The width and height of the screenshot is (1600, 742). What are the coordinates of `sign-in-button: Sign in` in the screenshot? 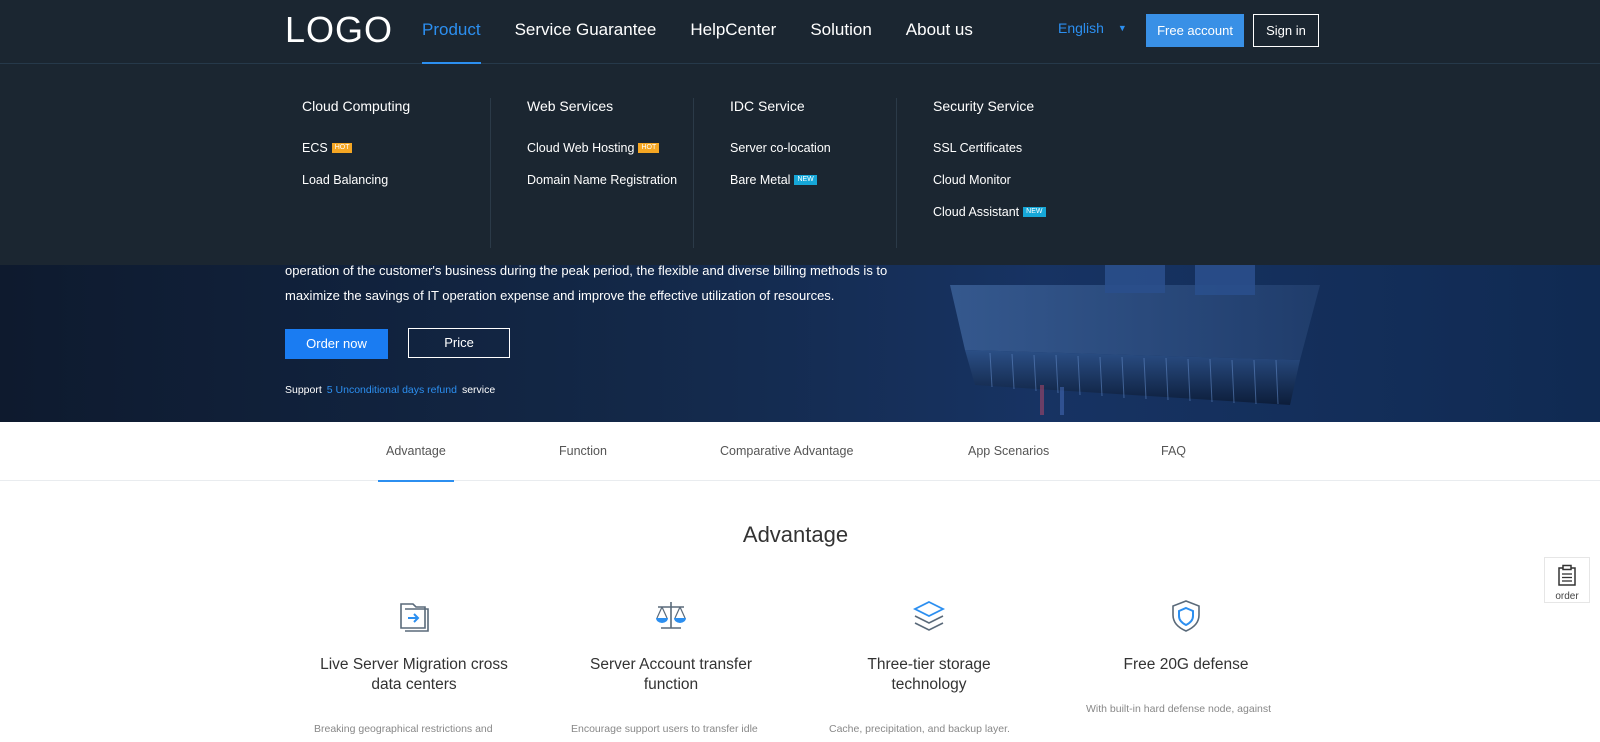 It's located at (1286, 30).